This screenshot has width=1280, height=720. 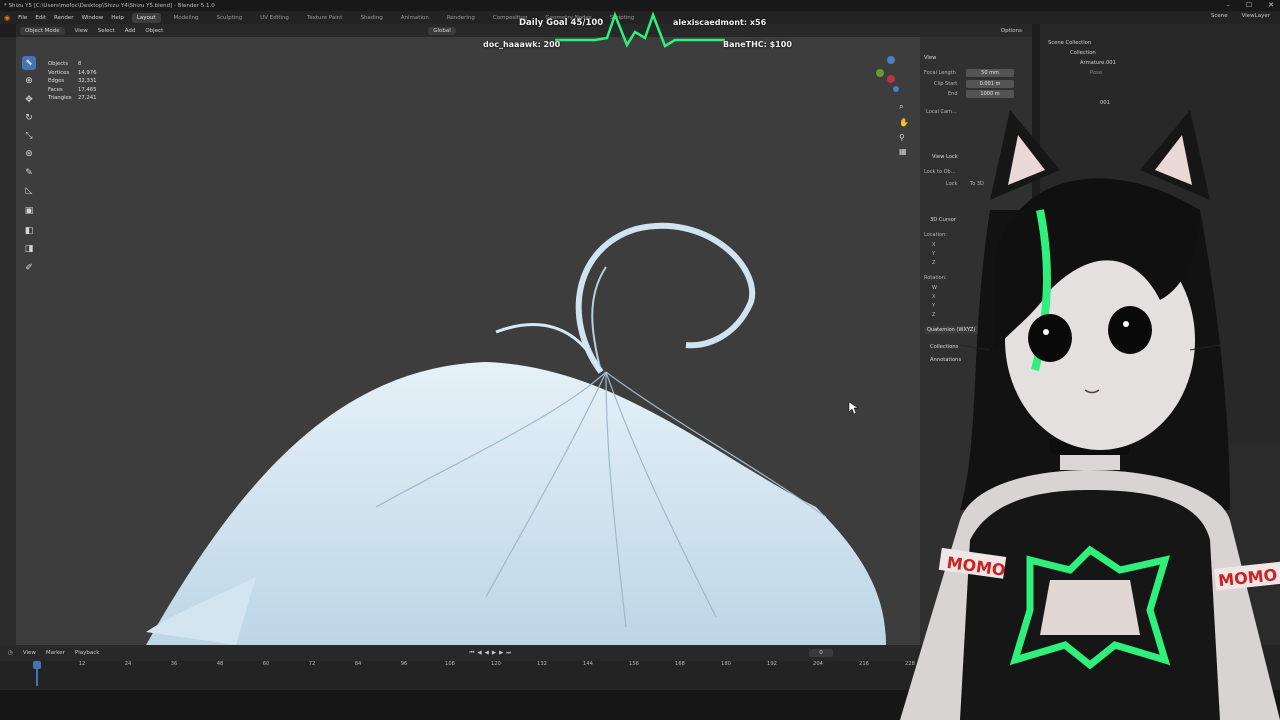 I want to click on maximize-icon: ☐, so click(x=1249, y=5).